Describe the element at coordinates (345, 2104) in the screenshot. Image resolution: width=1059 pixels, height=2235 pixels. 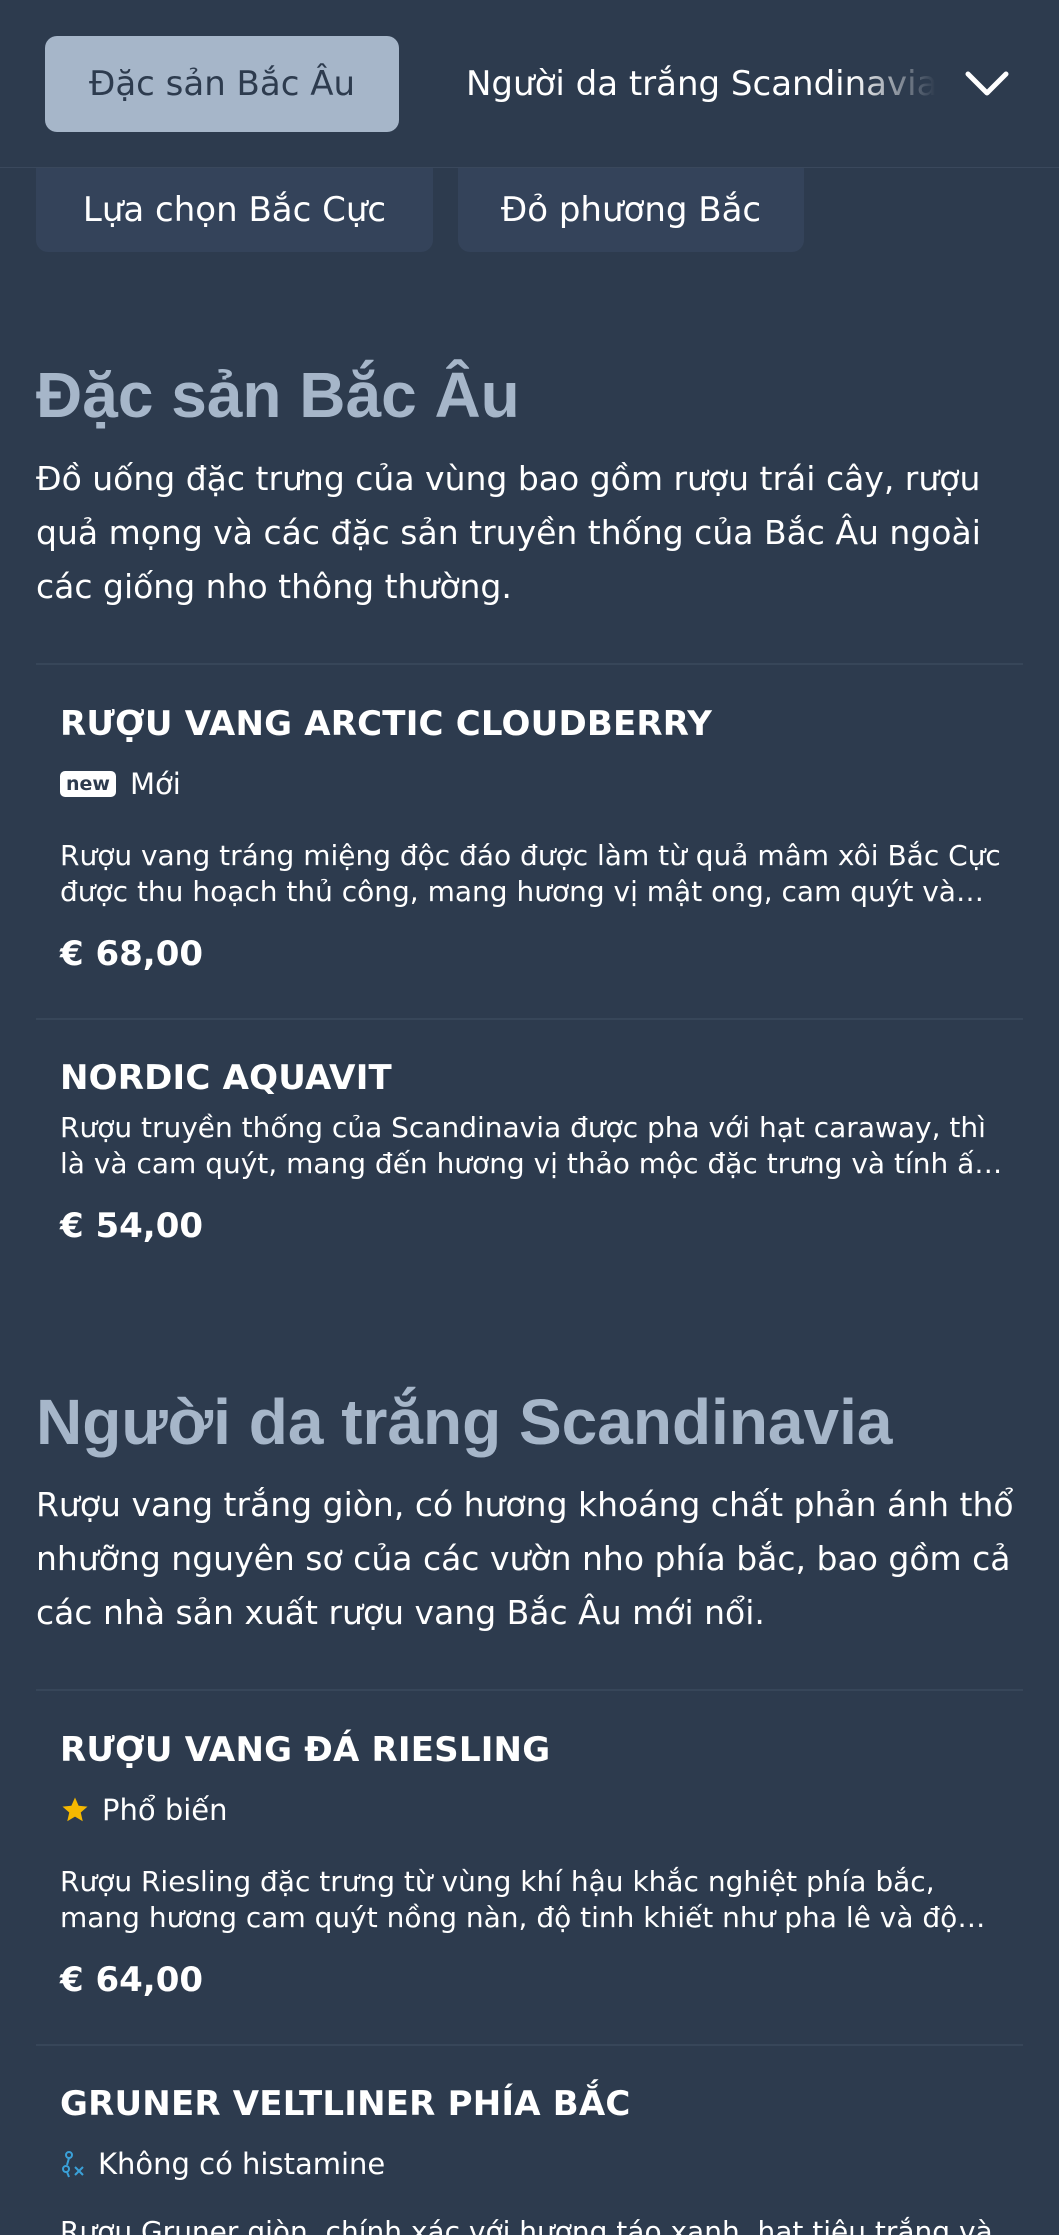
I see `item-name: GRUNER VELTLINER PHÍA BẮC` at that location.